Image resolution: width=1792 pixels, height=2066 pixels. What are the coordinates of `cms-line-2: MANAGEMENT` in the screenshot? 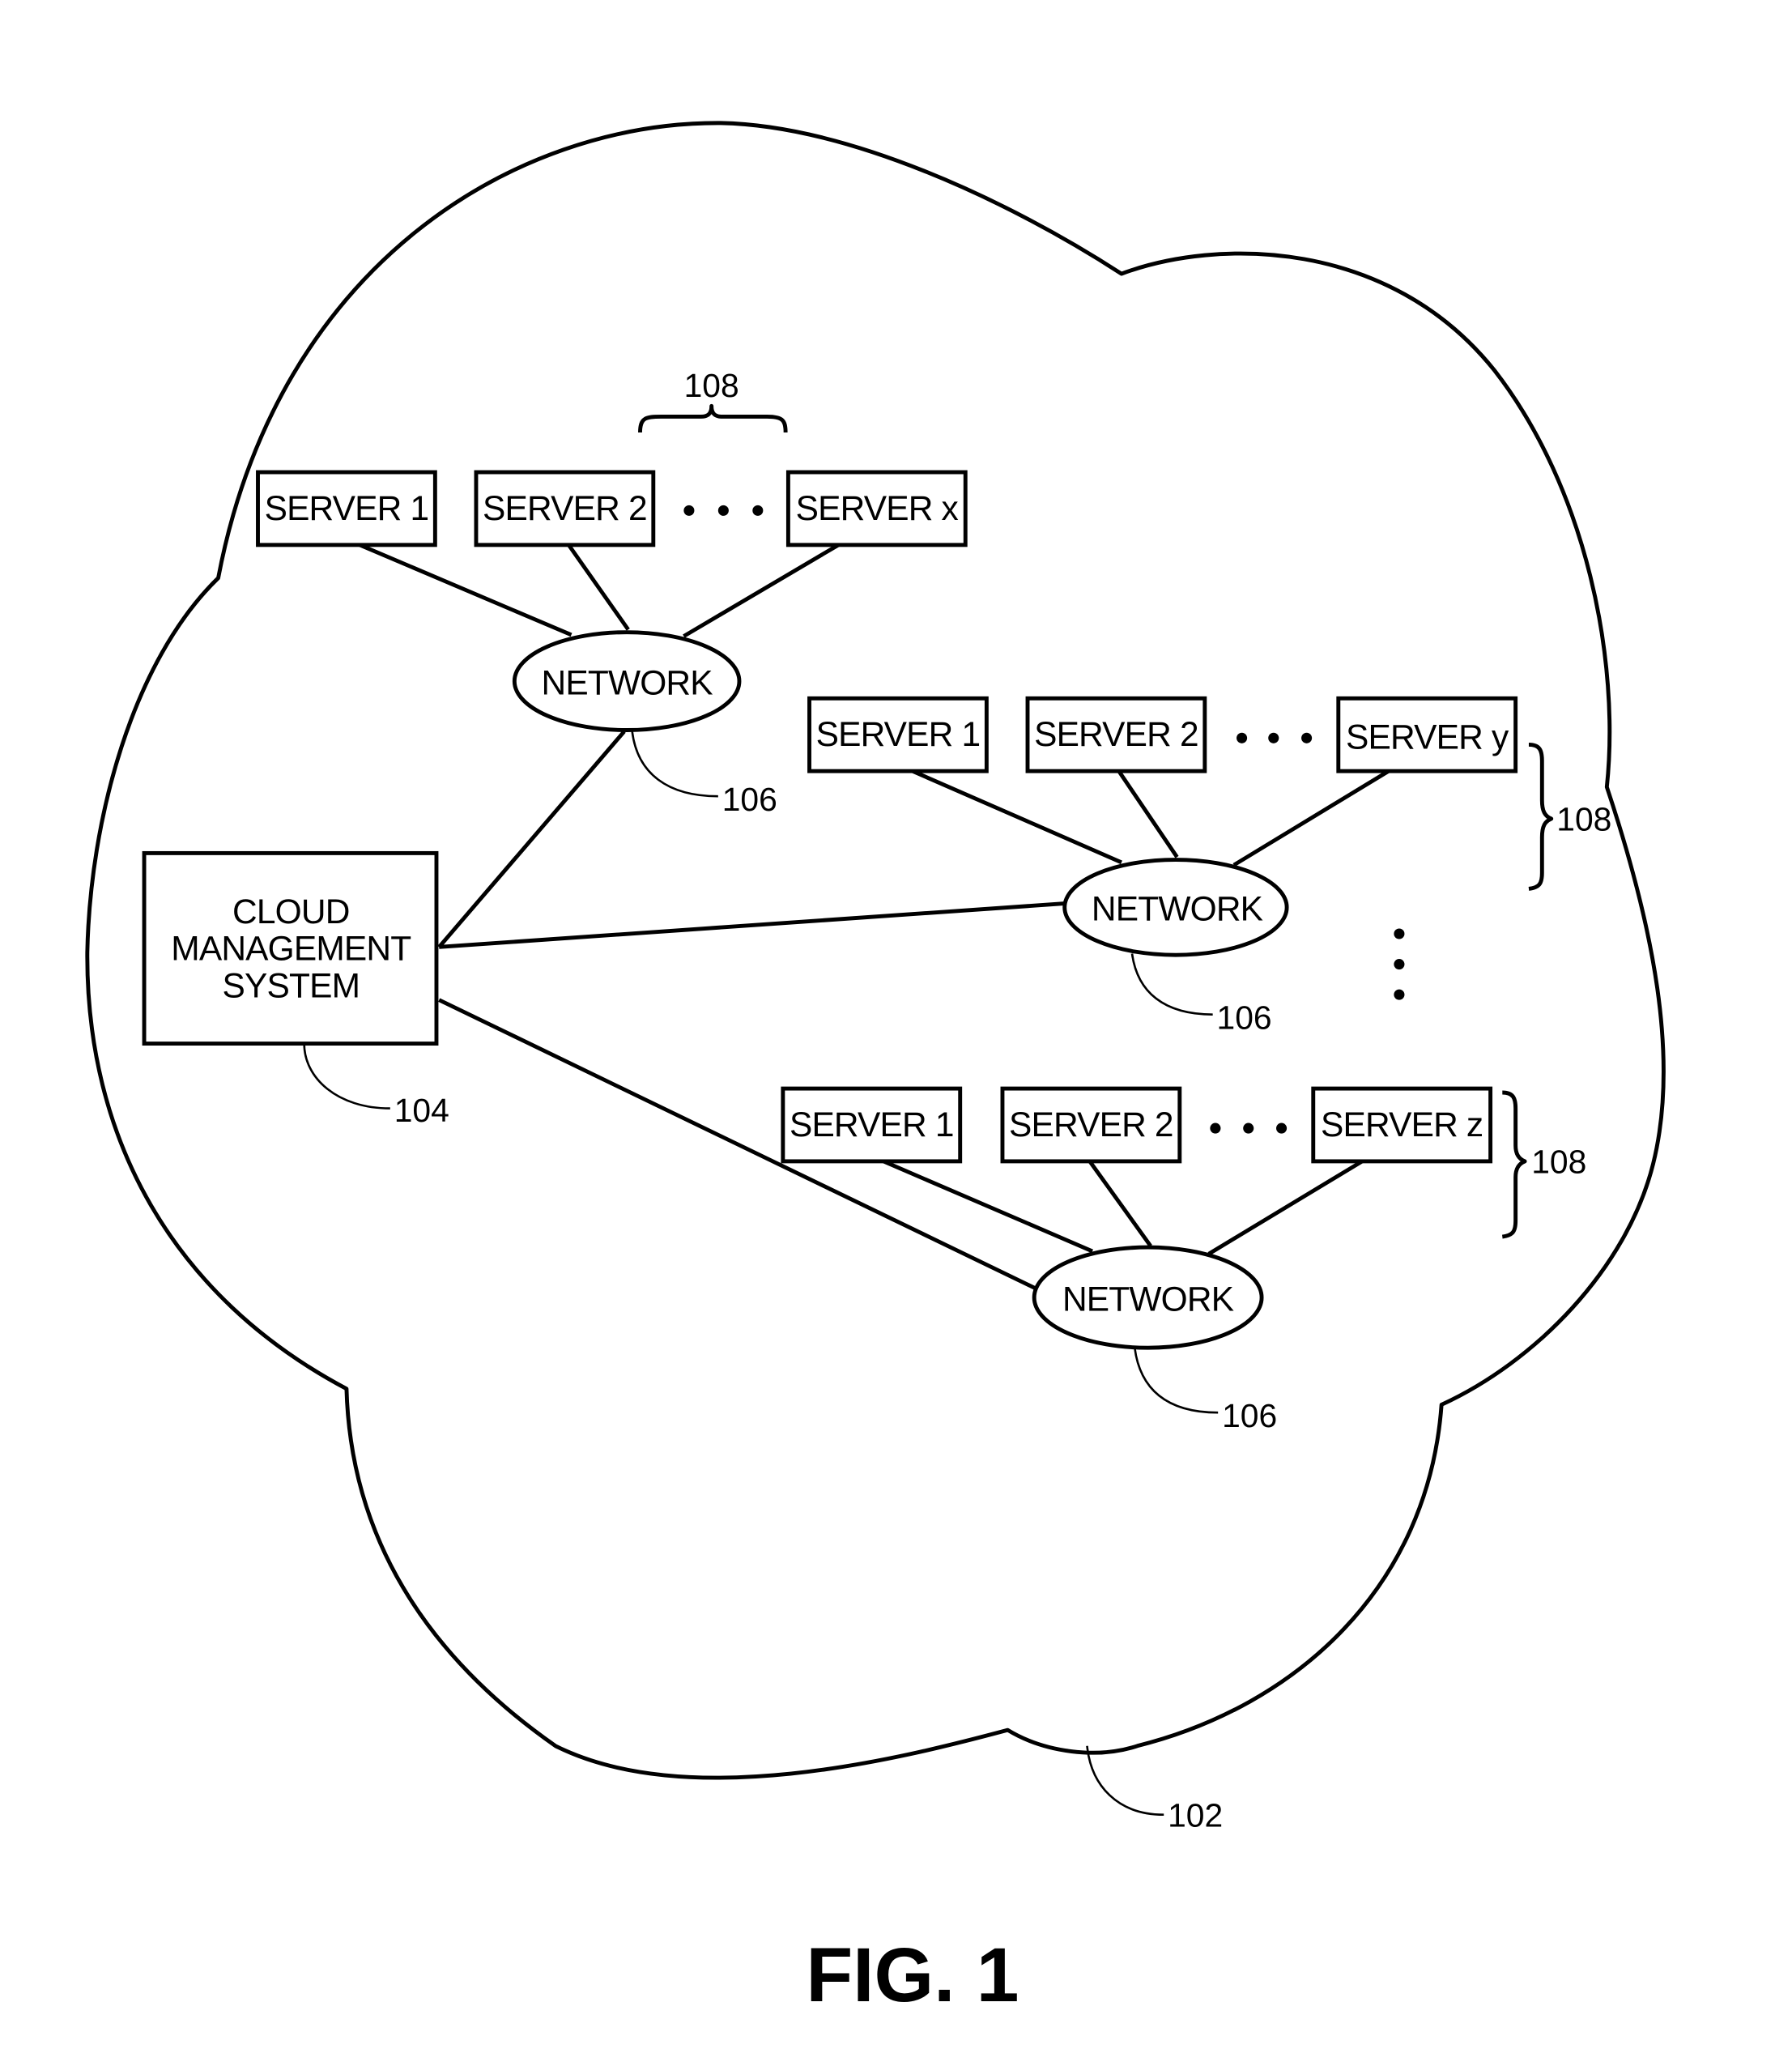 It's located at (291, 949).